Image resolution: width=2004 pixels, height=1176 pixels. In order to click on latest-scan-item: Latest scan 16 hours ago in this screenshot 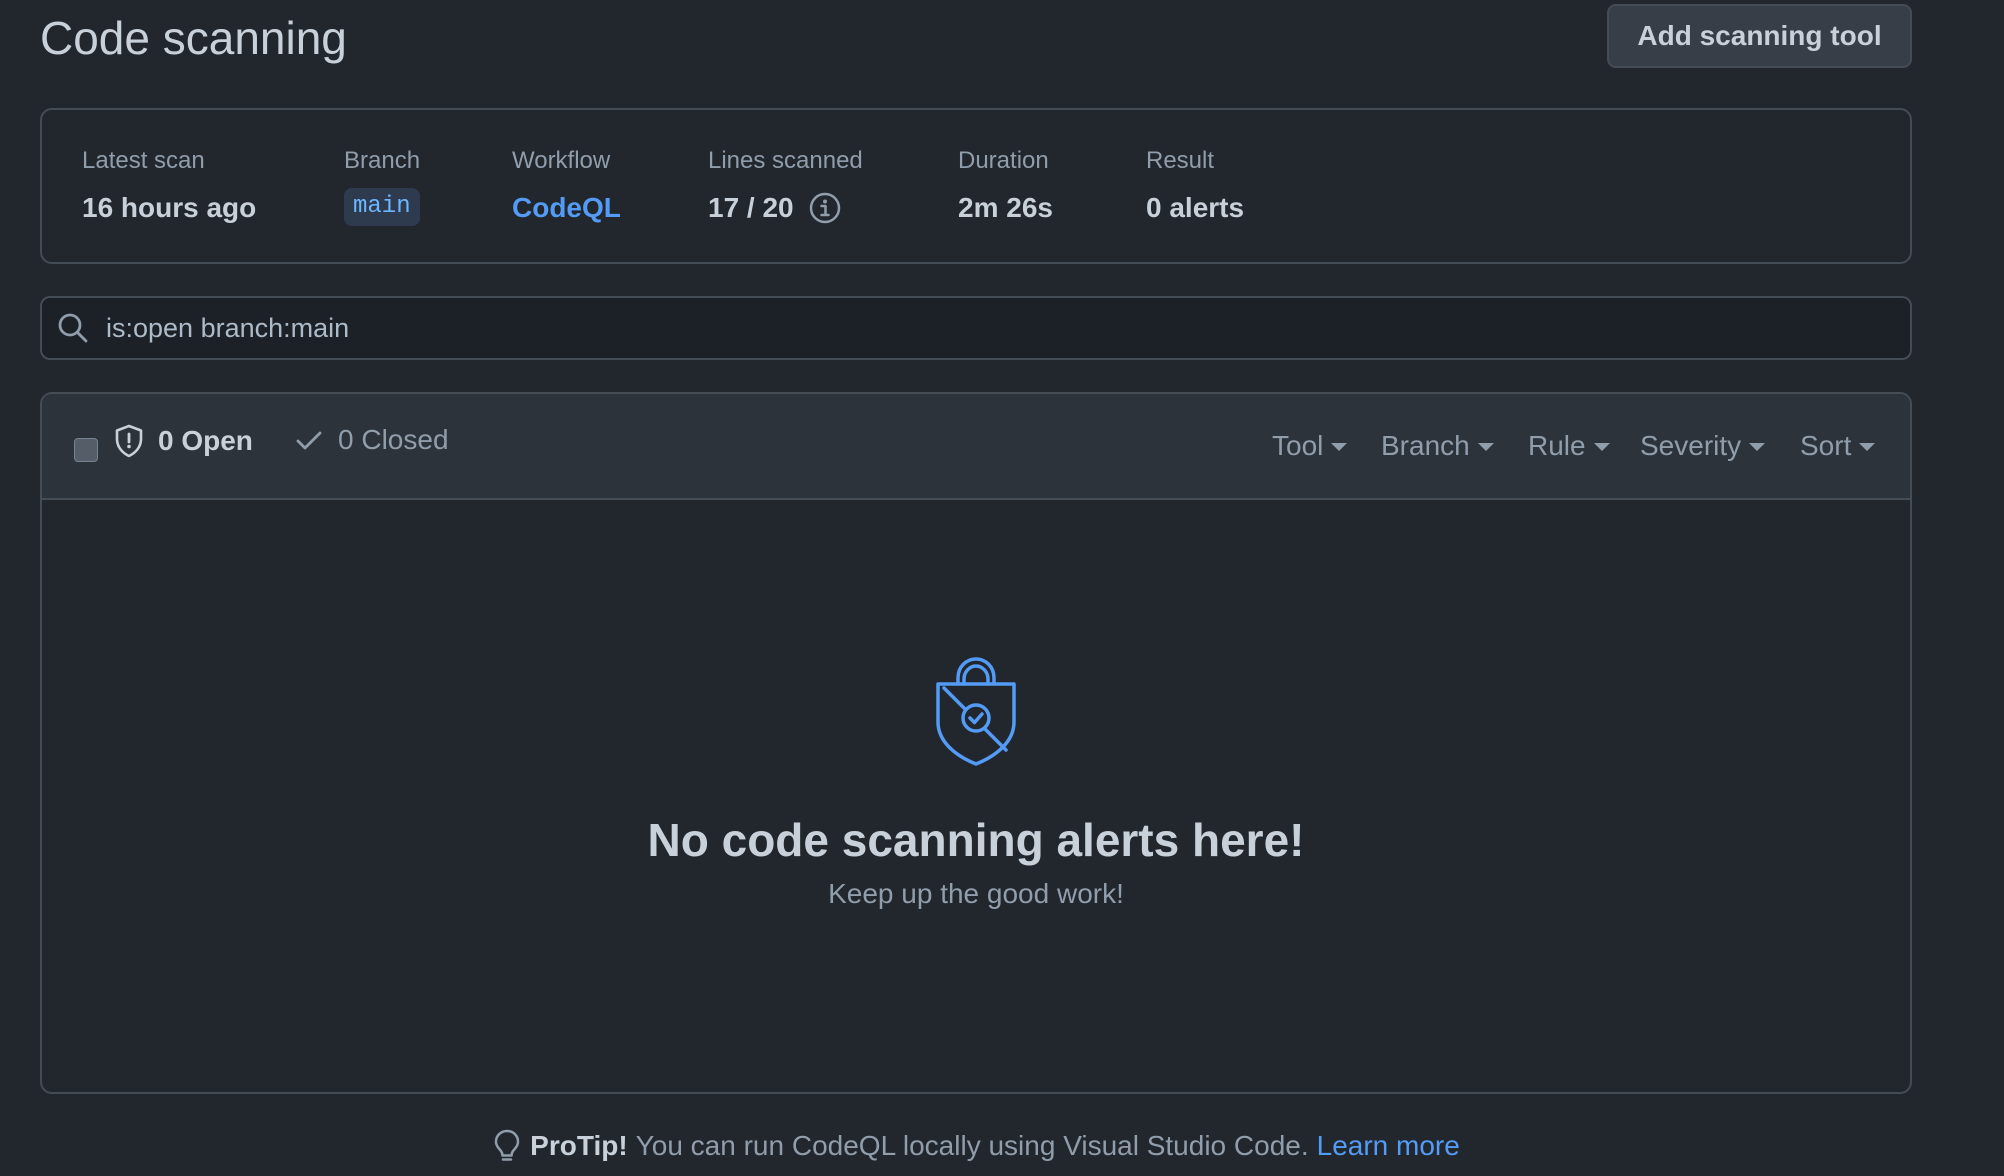, I will do `click(169, 186)`.